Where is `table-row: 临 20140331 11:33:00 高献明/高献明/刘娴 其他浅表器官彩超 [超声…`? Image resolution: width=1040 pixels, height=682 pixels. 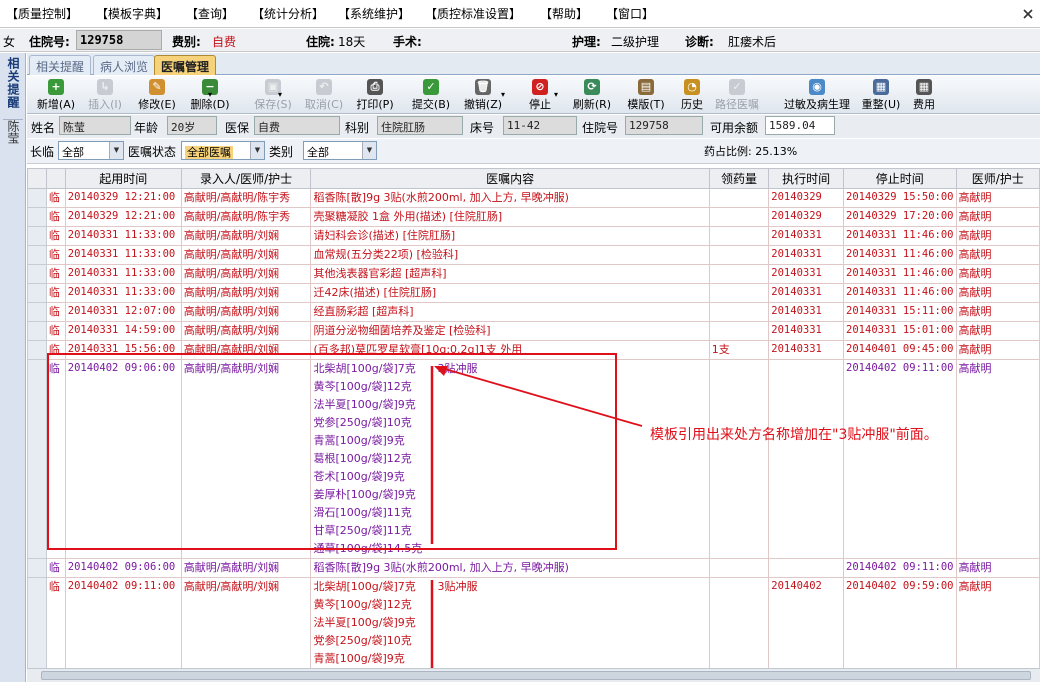 table-row: 临 20140331 11:33:00 高献明/高献明/刘娴 其他浅表器官彩超 [超声… is located at coordinates (533, 274).